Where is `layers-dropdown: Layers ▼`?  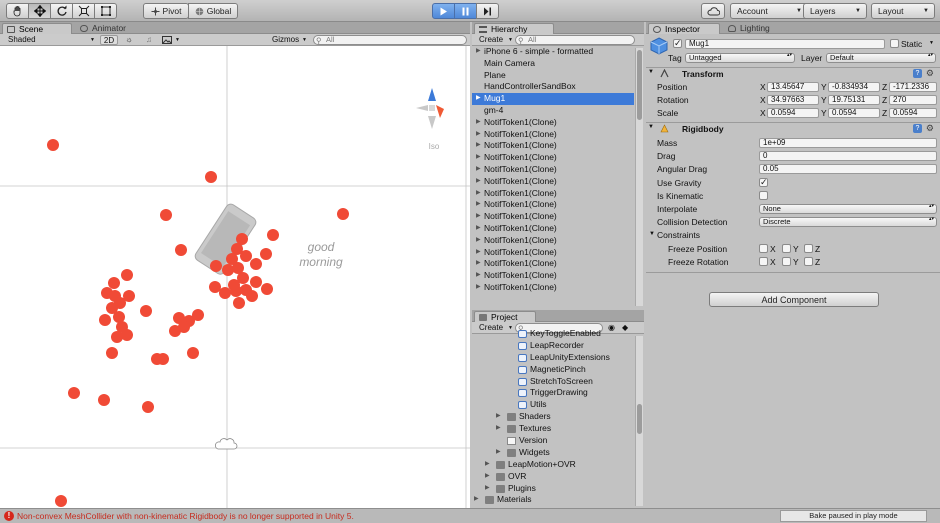
layers-dropdown: Layers ▼ is located at coordinates (835, 11).